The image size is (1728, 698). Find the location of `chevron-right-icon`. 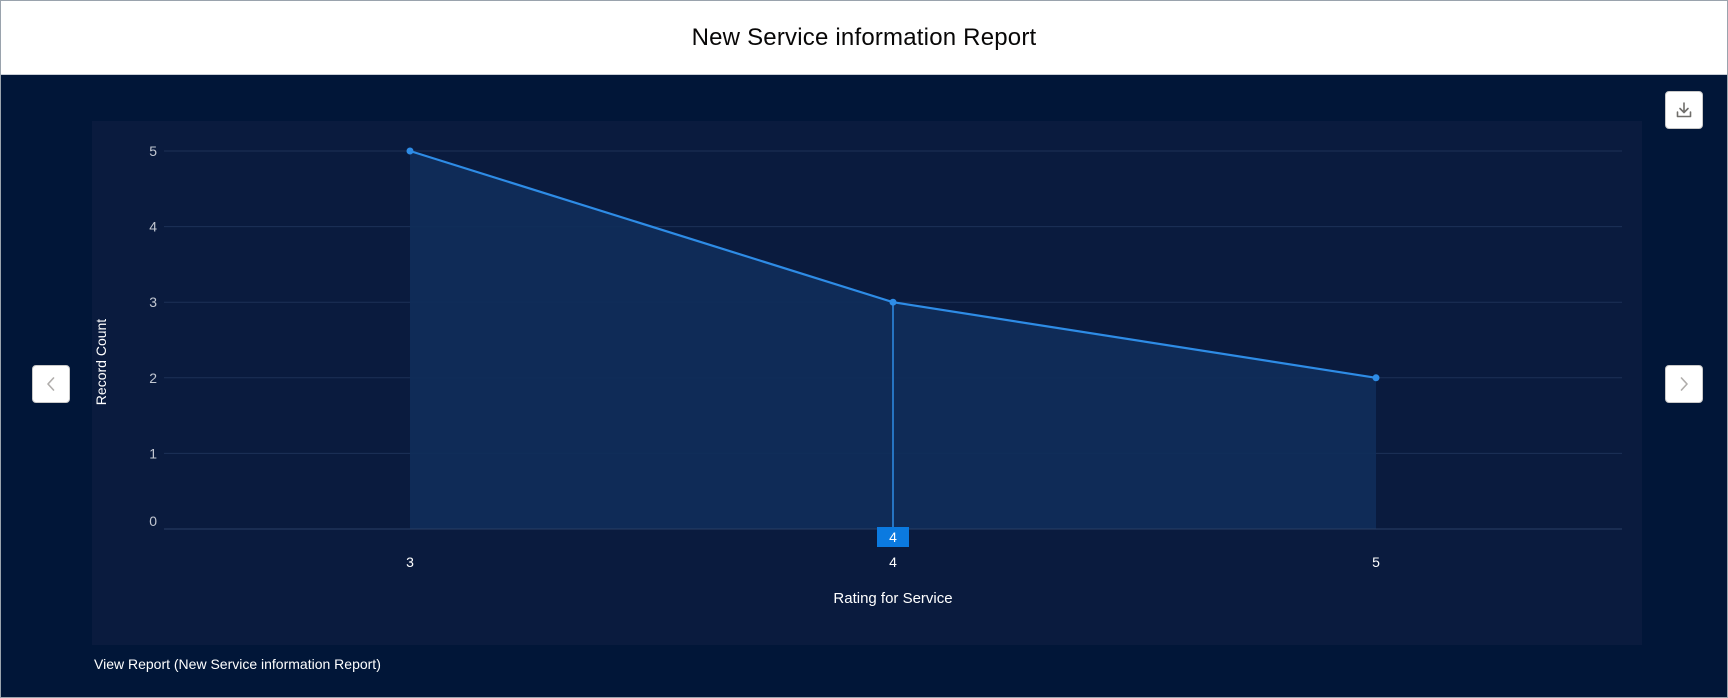

chevron-right-icon is located at coordinates (1684, 384).